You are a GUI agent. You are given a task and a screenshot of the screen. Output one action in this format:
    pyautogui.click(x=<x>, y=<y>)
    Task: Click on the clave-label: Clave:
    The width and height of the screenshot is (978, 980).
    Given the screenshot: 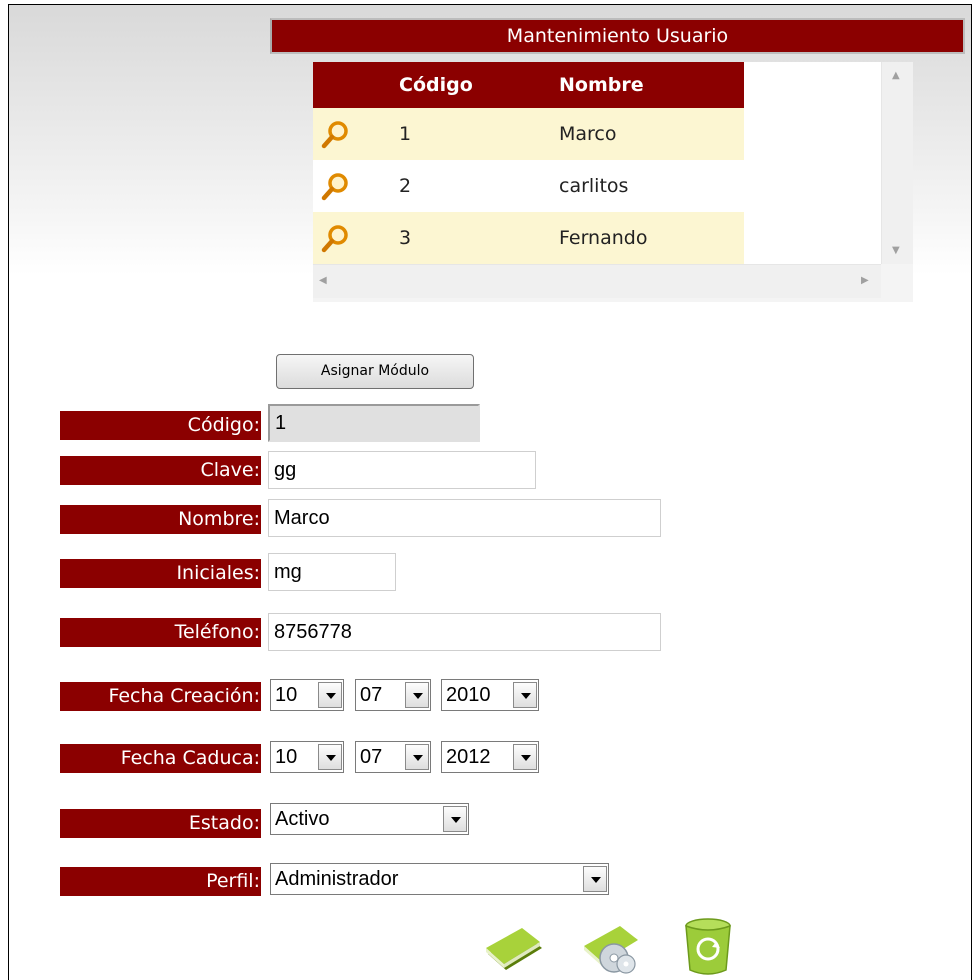 What is the action you would take?
    pyautogui.click(x=160, y=470)
    